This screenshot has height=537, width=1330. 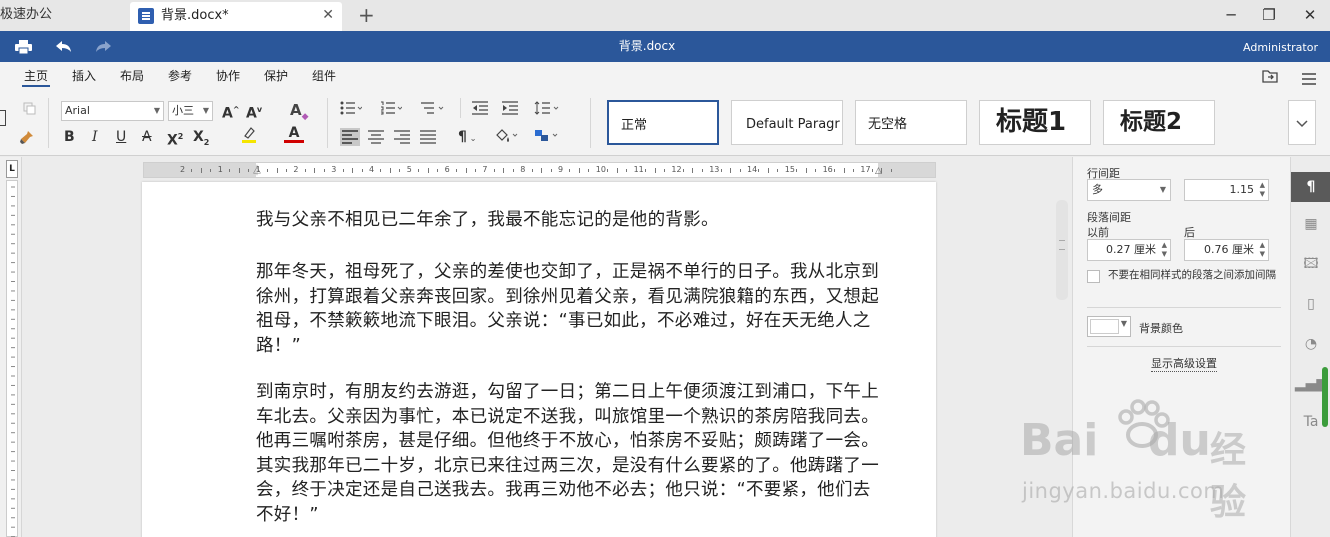 What do you see at coordinates (467, 138) in the screenshot?
I see `paragraph-mark-icon: ¶ ⌄` at bounding box center [467, 138].